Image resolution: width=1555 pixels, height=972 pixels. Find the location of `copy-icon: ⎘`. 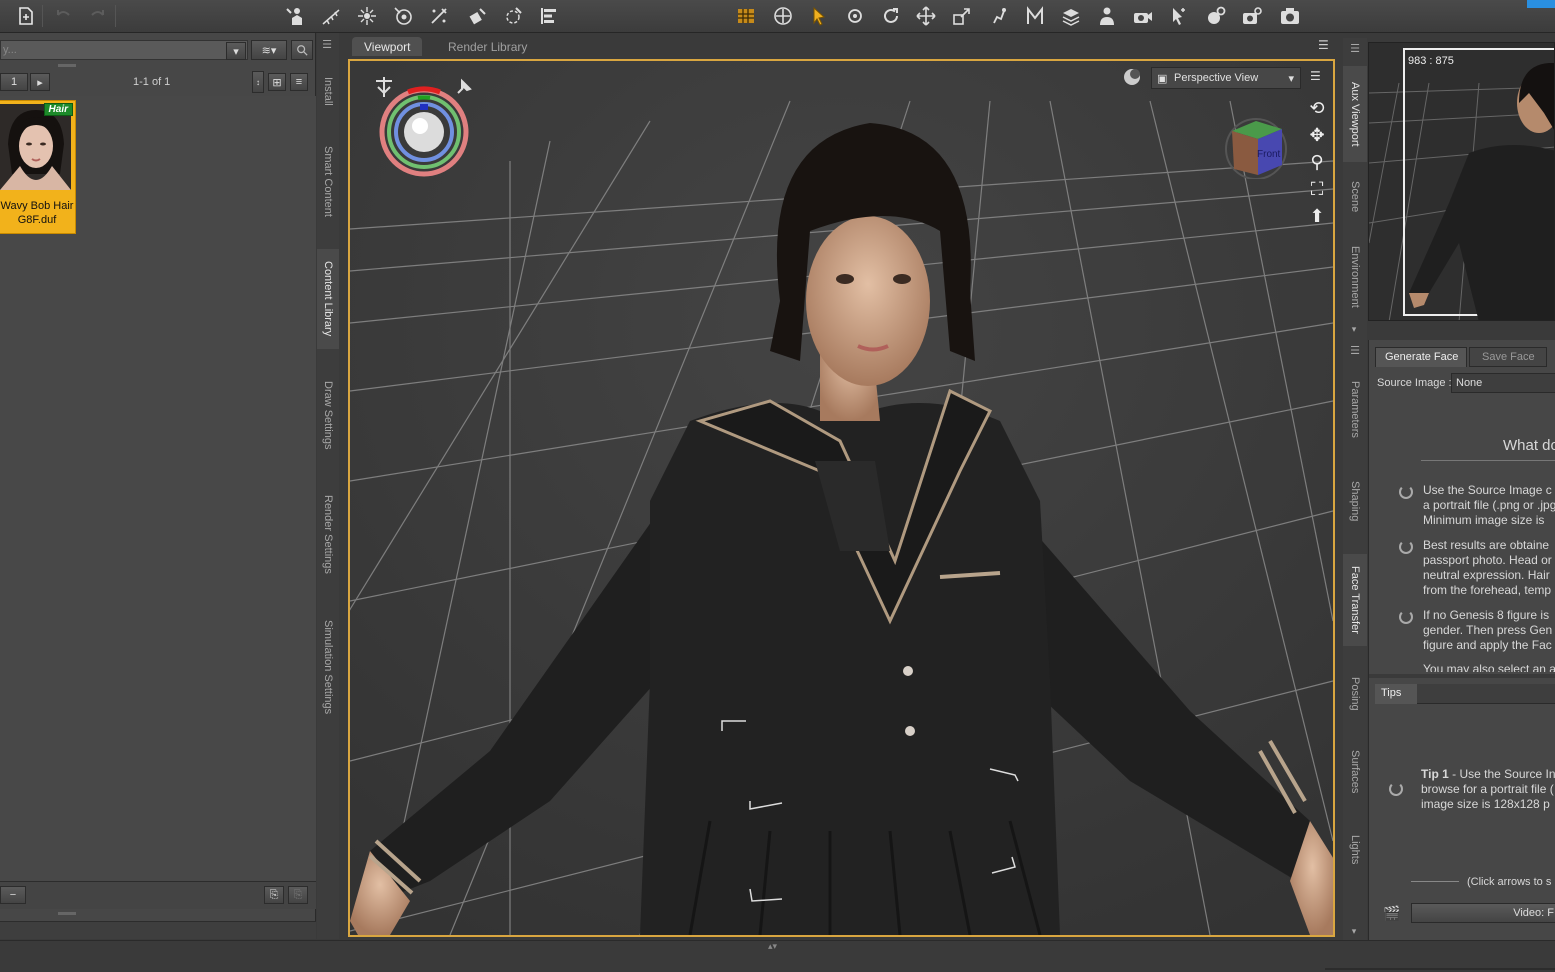

copy-icon: ⎘ is located at coordinates (274, 895).